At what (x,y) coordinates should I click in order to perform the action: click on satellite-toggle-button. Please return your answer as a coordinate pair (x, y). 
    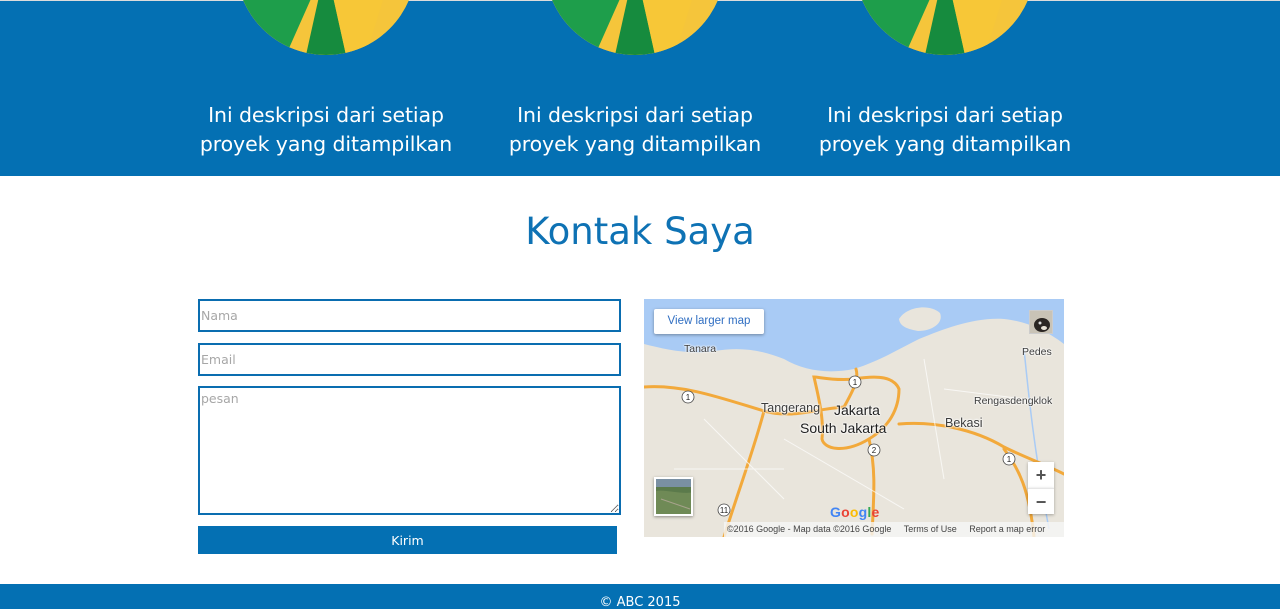
    Looking at the image, I should click on (673, 496).